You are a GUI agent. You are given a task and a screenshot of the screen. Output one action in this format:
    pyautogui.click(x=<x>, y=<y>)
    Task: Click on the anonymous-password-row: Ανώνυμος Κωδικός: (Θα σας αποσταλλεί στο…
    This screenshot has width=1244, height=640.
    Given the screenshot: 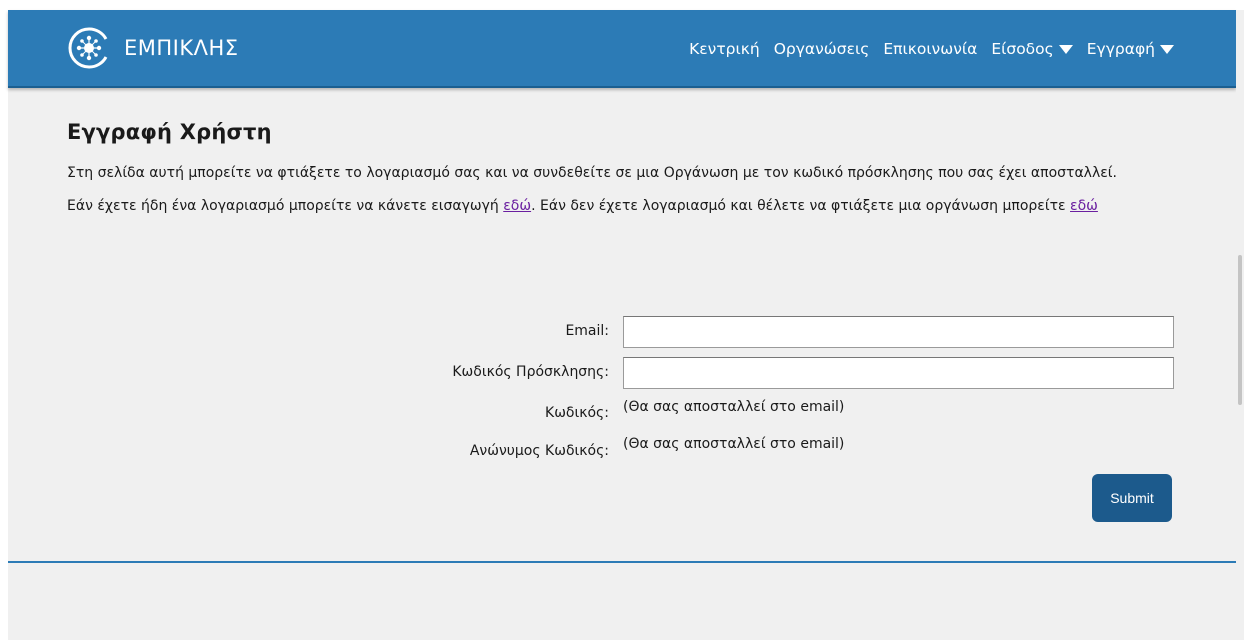 What is the action you would take?
    pyautogui.click(x=627, y=450)
    